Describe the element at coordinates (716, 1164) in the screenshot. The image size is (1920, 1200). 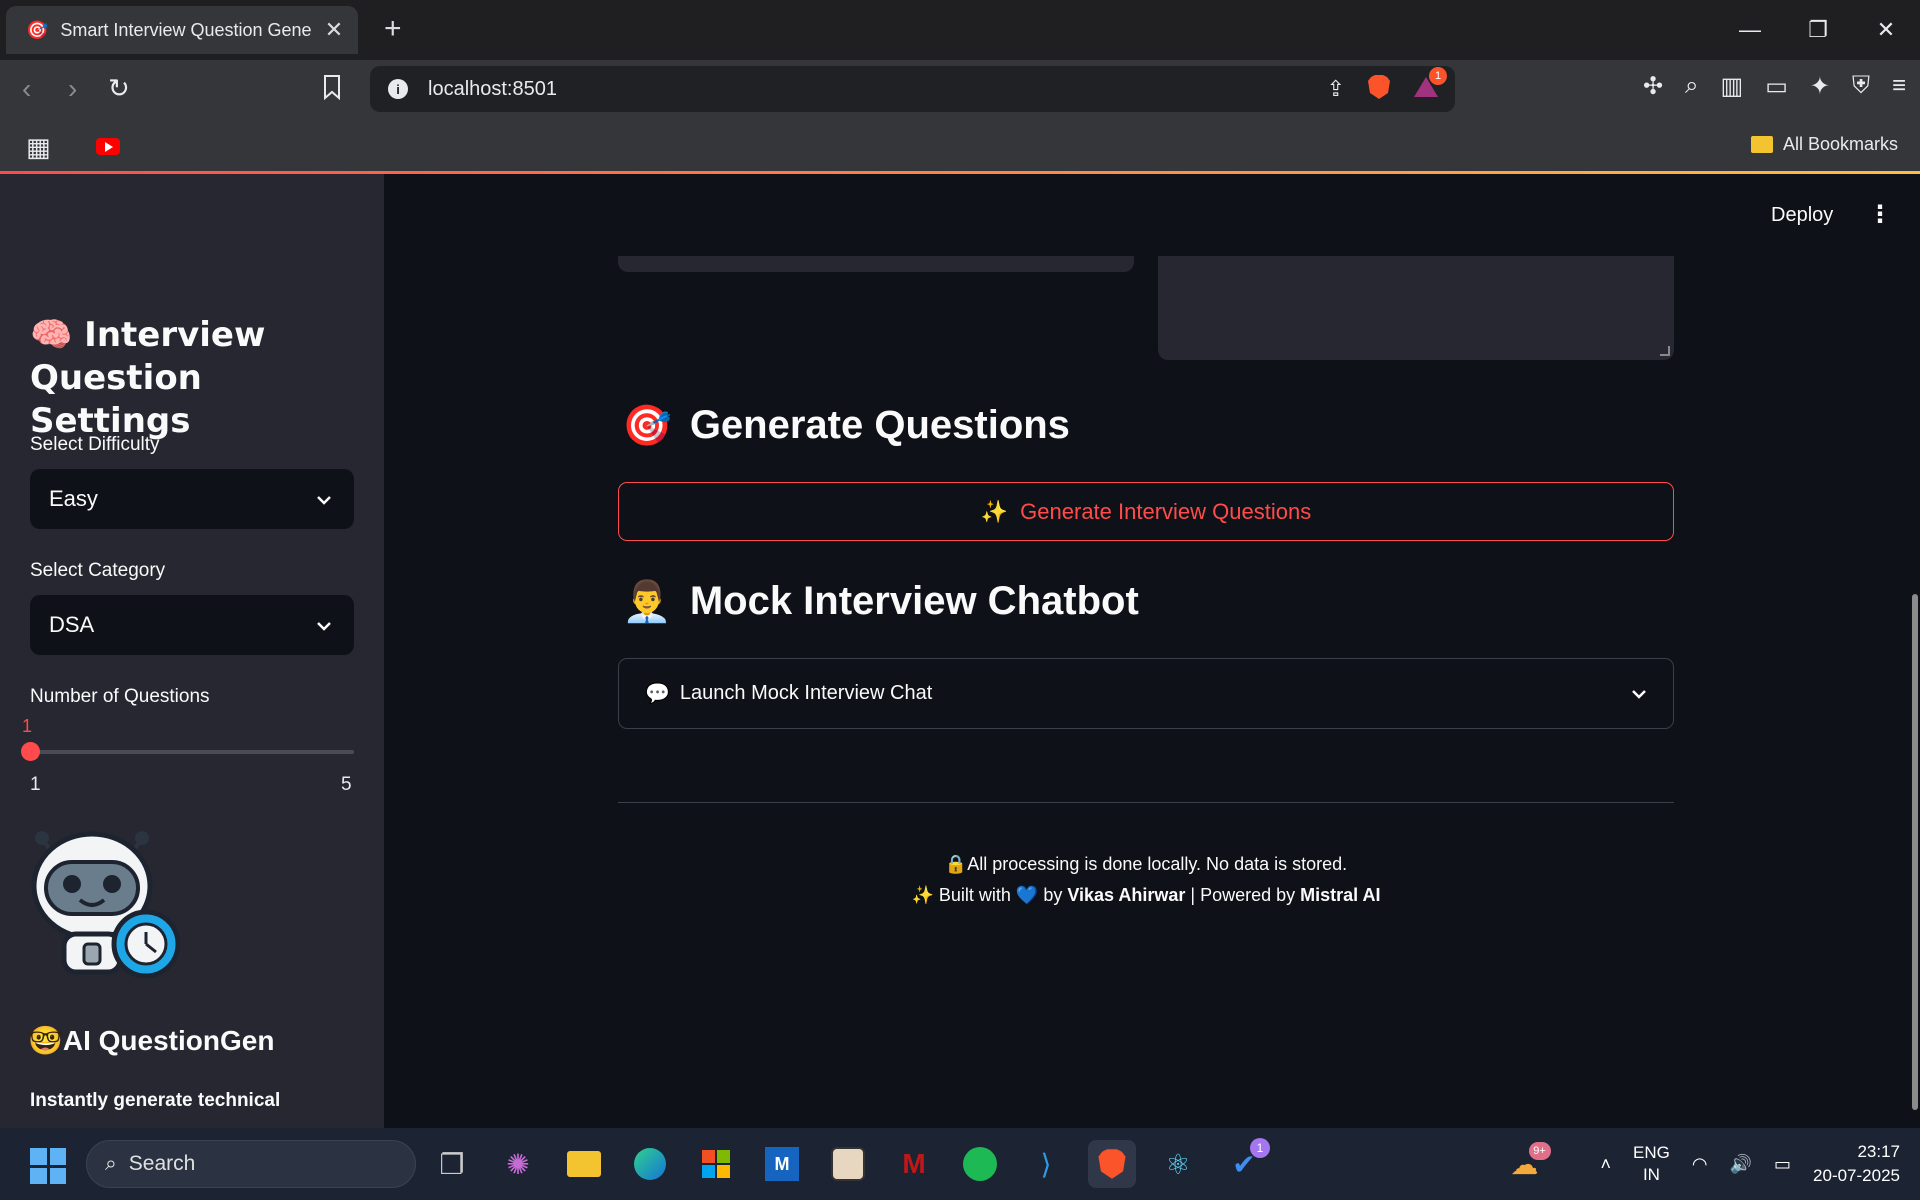
I see `ms-store-icon` at that location.